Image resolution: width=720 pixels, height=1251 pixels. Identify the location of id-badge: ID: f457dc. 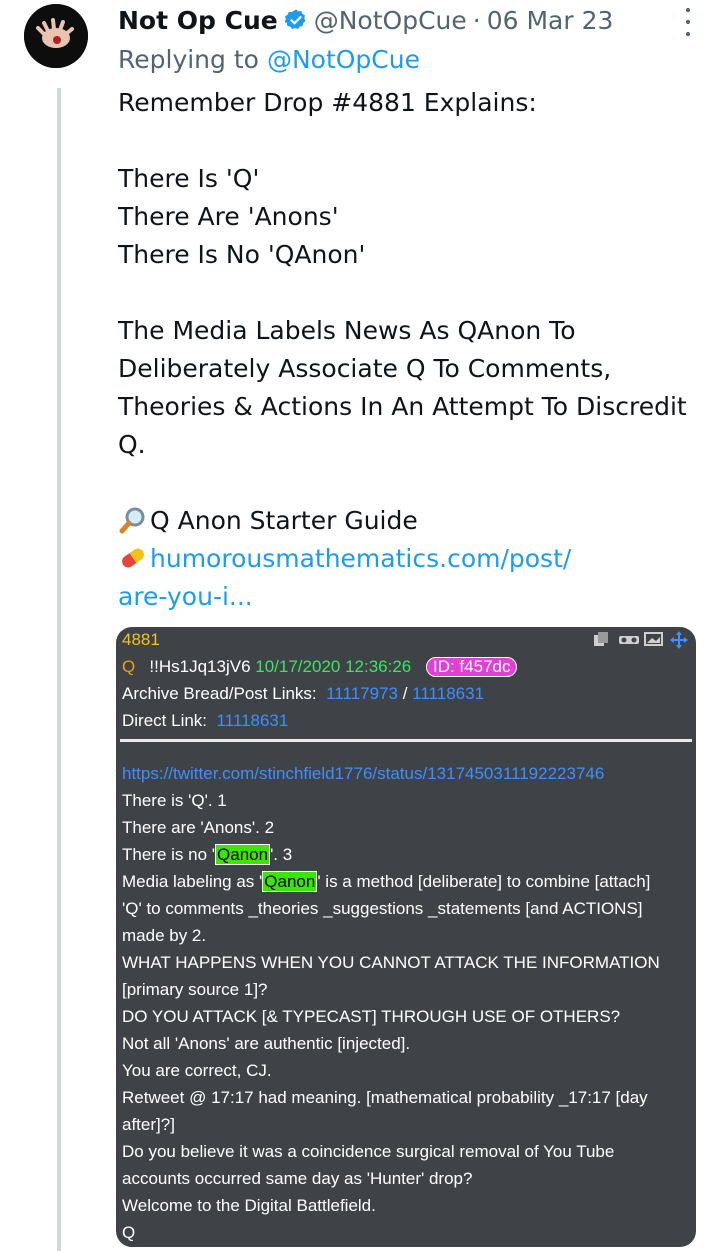
(471, 667).